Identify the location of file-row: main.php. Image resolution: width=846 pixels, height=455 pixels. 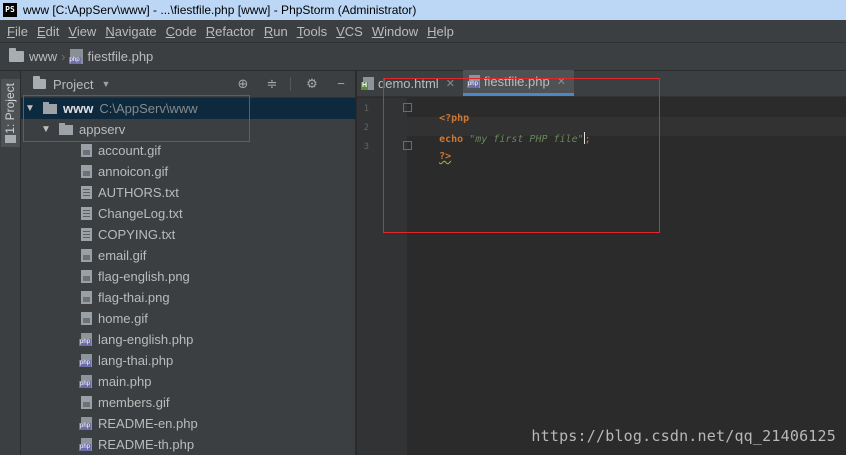
(188, 381).